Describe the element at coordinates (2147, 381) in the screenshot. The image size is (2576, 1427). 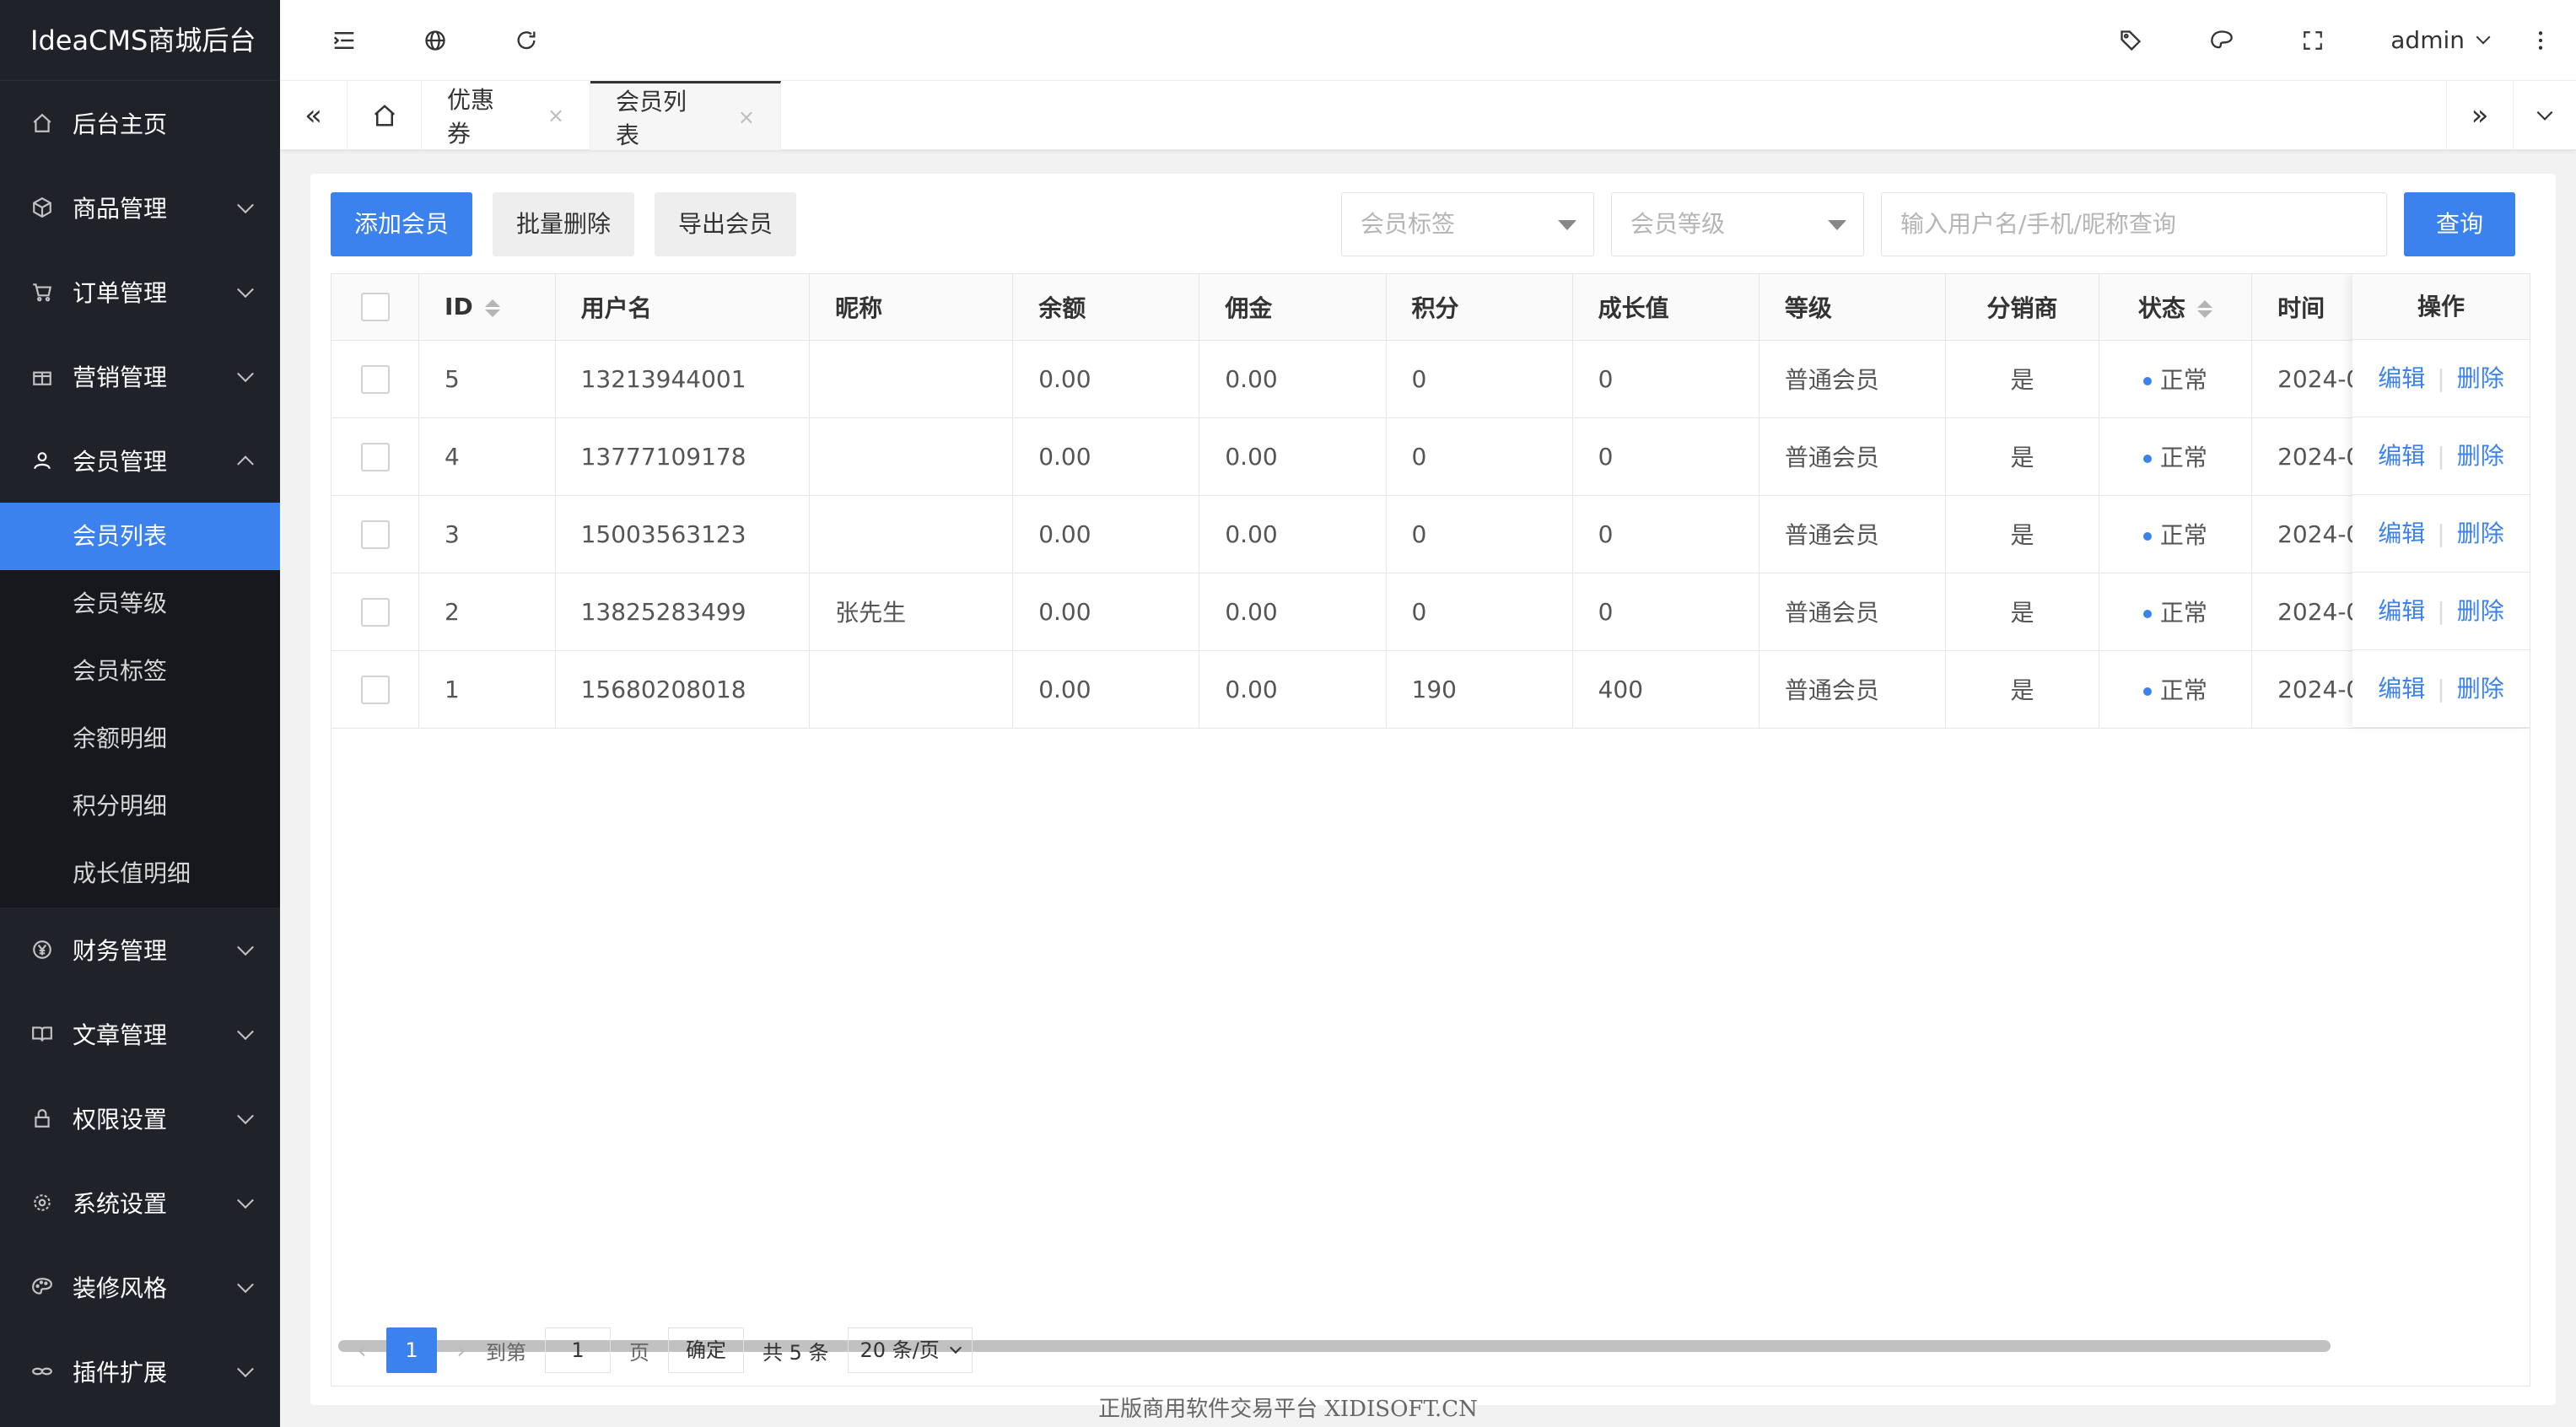
I see `status-dot-icon` at that location.